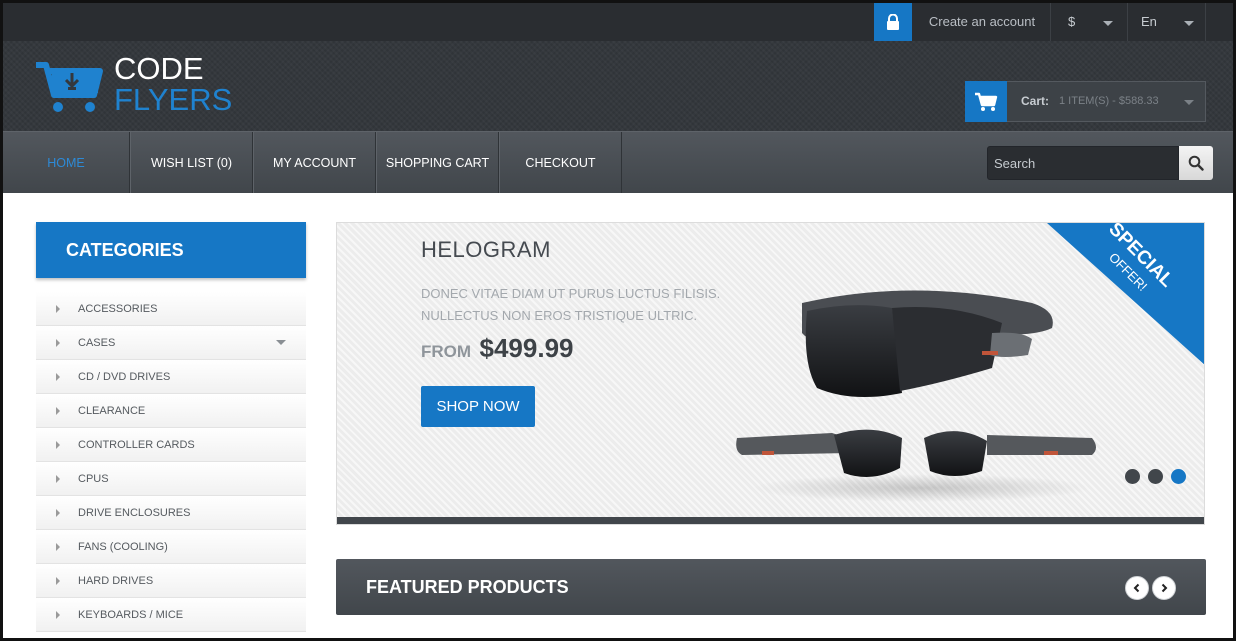  I want to click on category-label: FANS (COOLING), so click(123, 546).